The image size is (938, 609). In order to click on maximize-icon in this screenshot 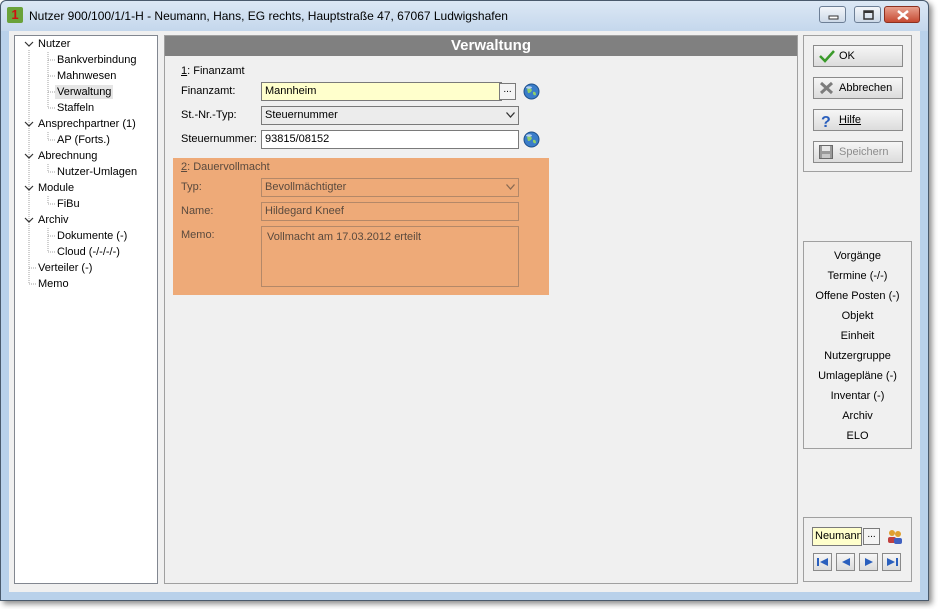, I will do `click(868, 15)`.